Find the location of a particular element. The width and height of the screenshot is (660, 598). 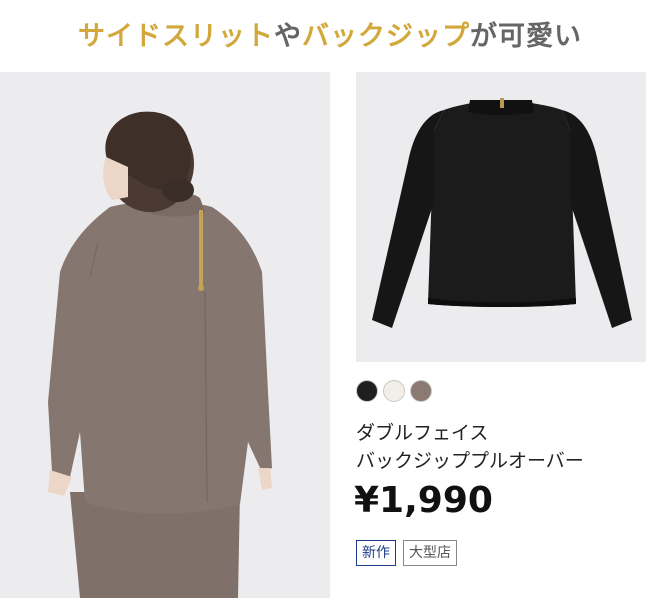

headline-part2: や is located at coordinates (288, 36).